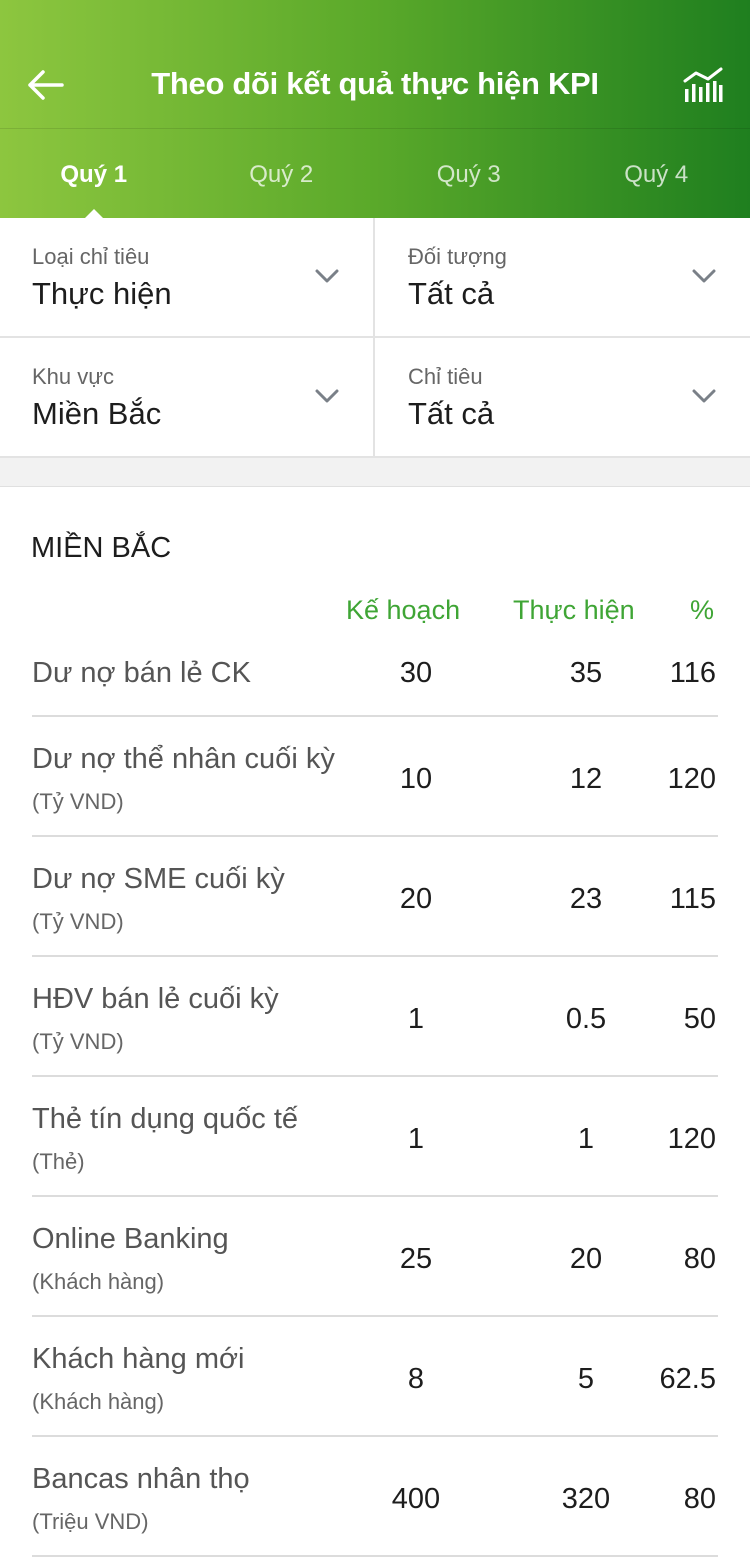 The width and height of the screenshot is (750, 1562). What do you see at coordinates (375, 1017) in the screenshot?
I see `table-row: HĐV bán lẻ cuối kỳ (Tỷ VND) 1 0.5 50` at bounding box center [375, 1017].